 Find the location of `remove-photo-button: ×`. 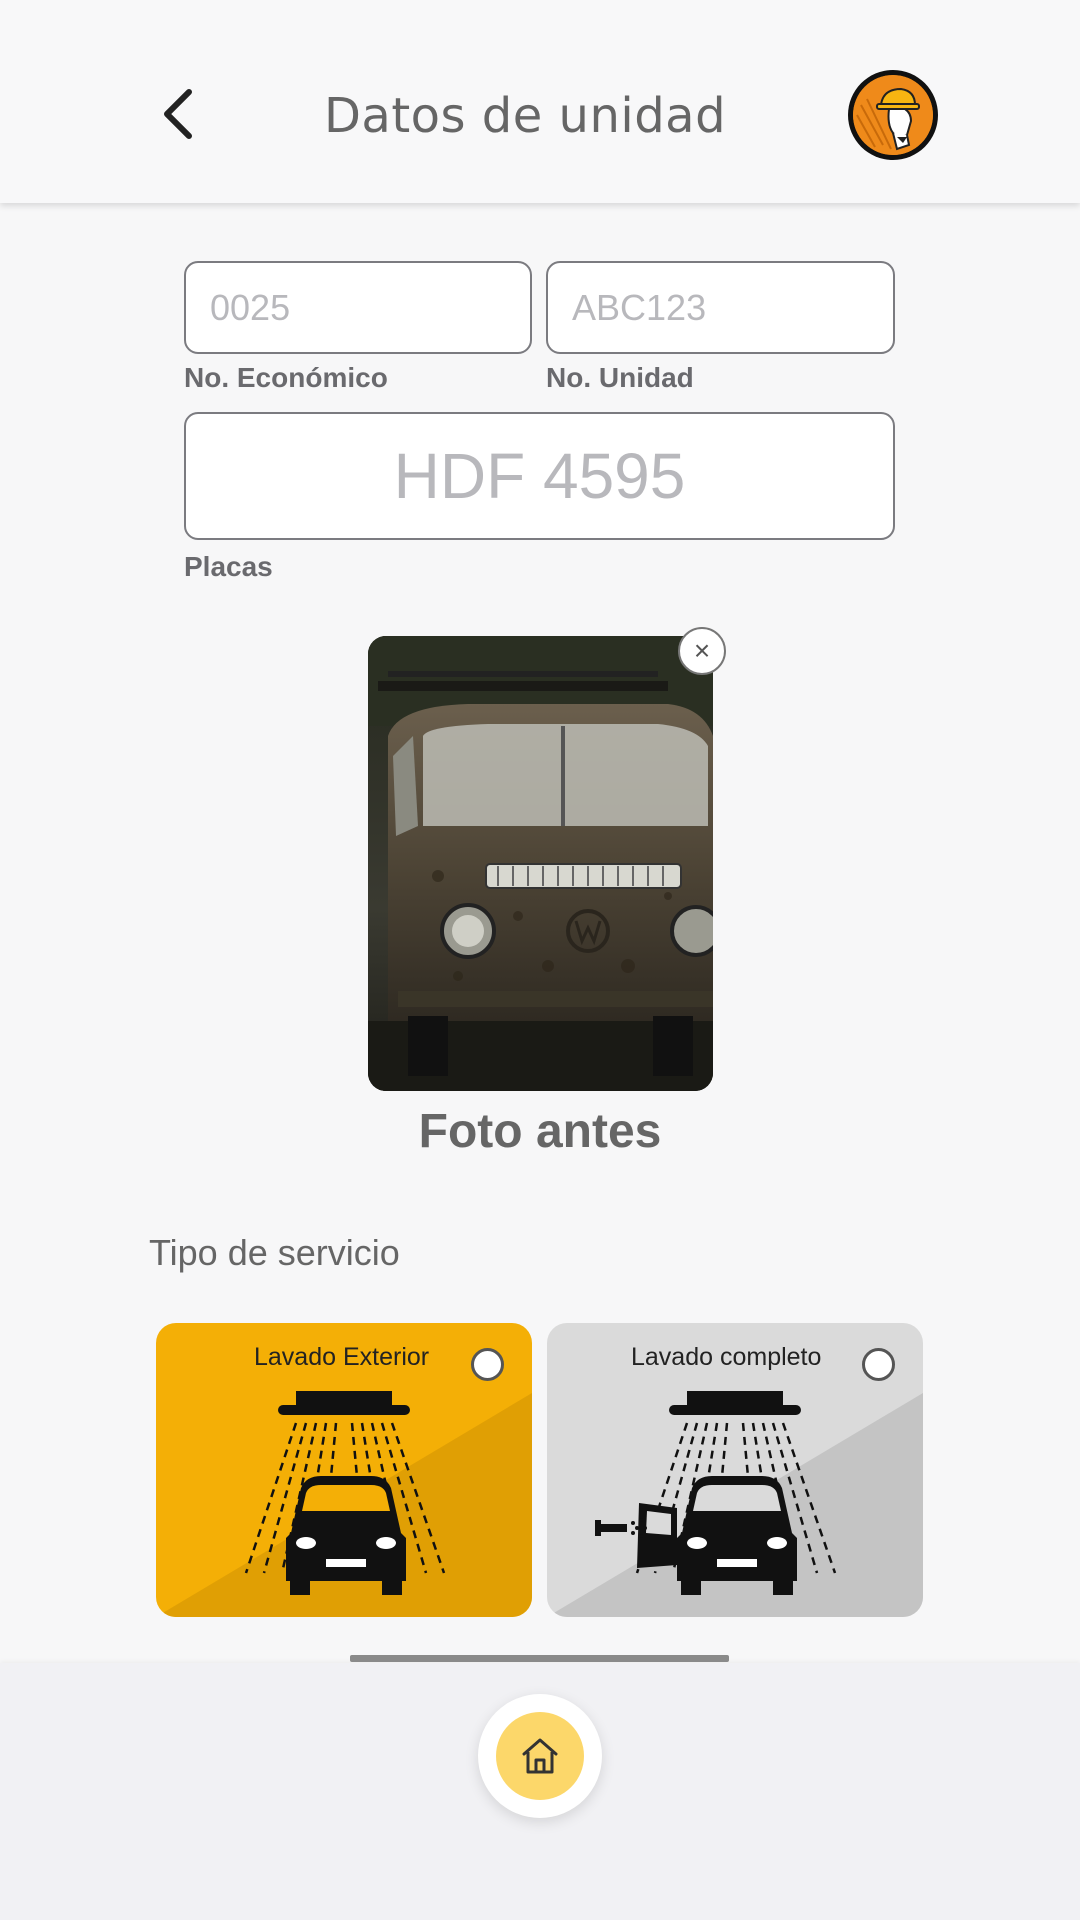

remove-photo-button: × is located at coordinates (702, 651).